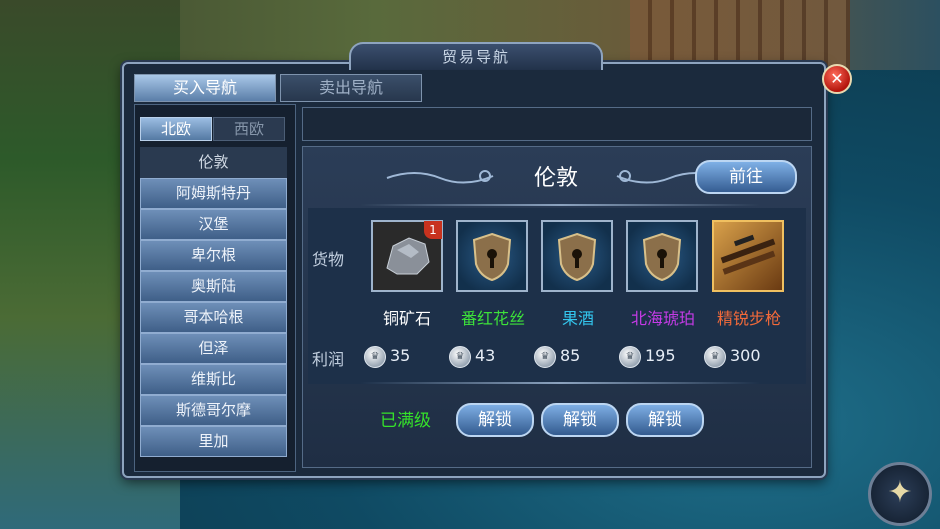  Describe the element at coordinates (665, 420) in the screenshot. I see `unlock-button-amber: 解锁` at that location.